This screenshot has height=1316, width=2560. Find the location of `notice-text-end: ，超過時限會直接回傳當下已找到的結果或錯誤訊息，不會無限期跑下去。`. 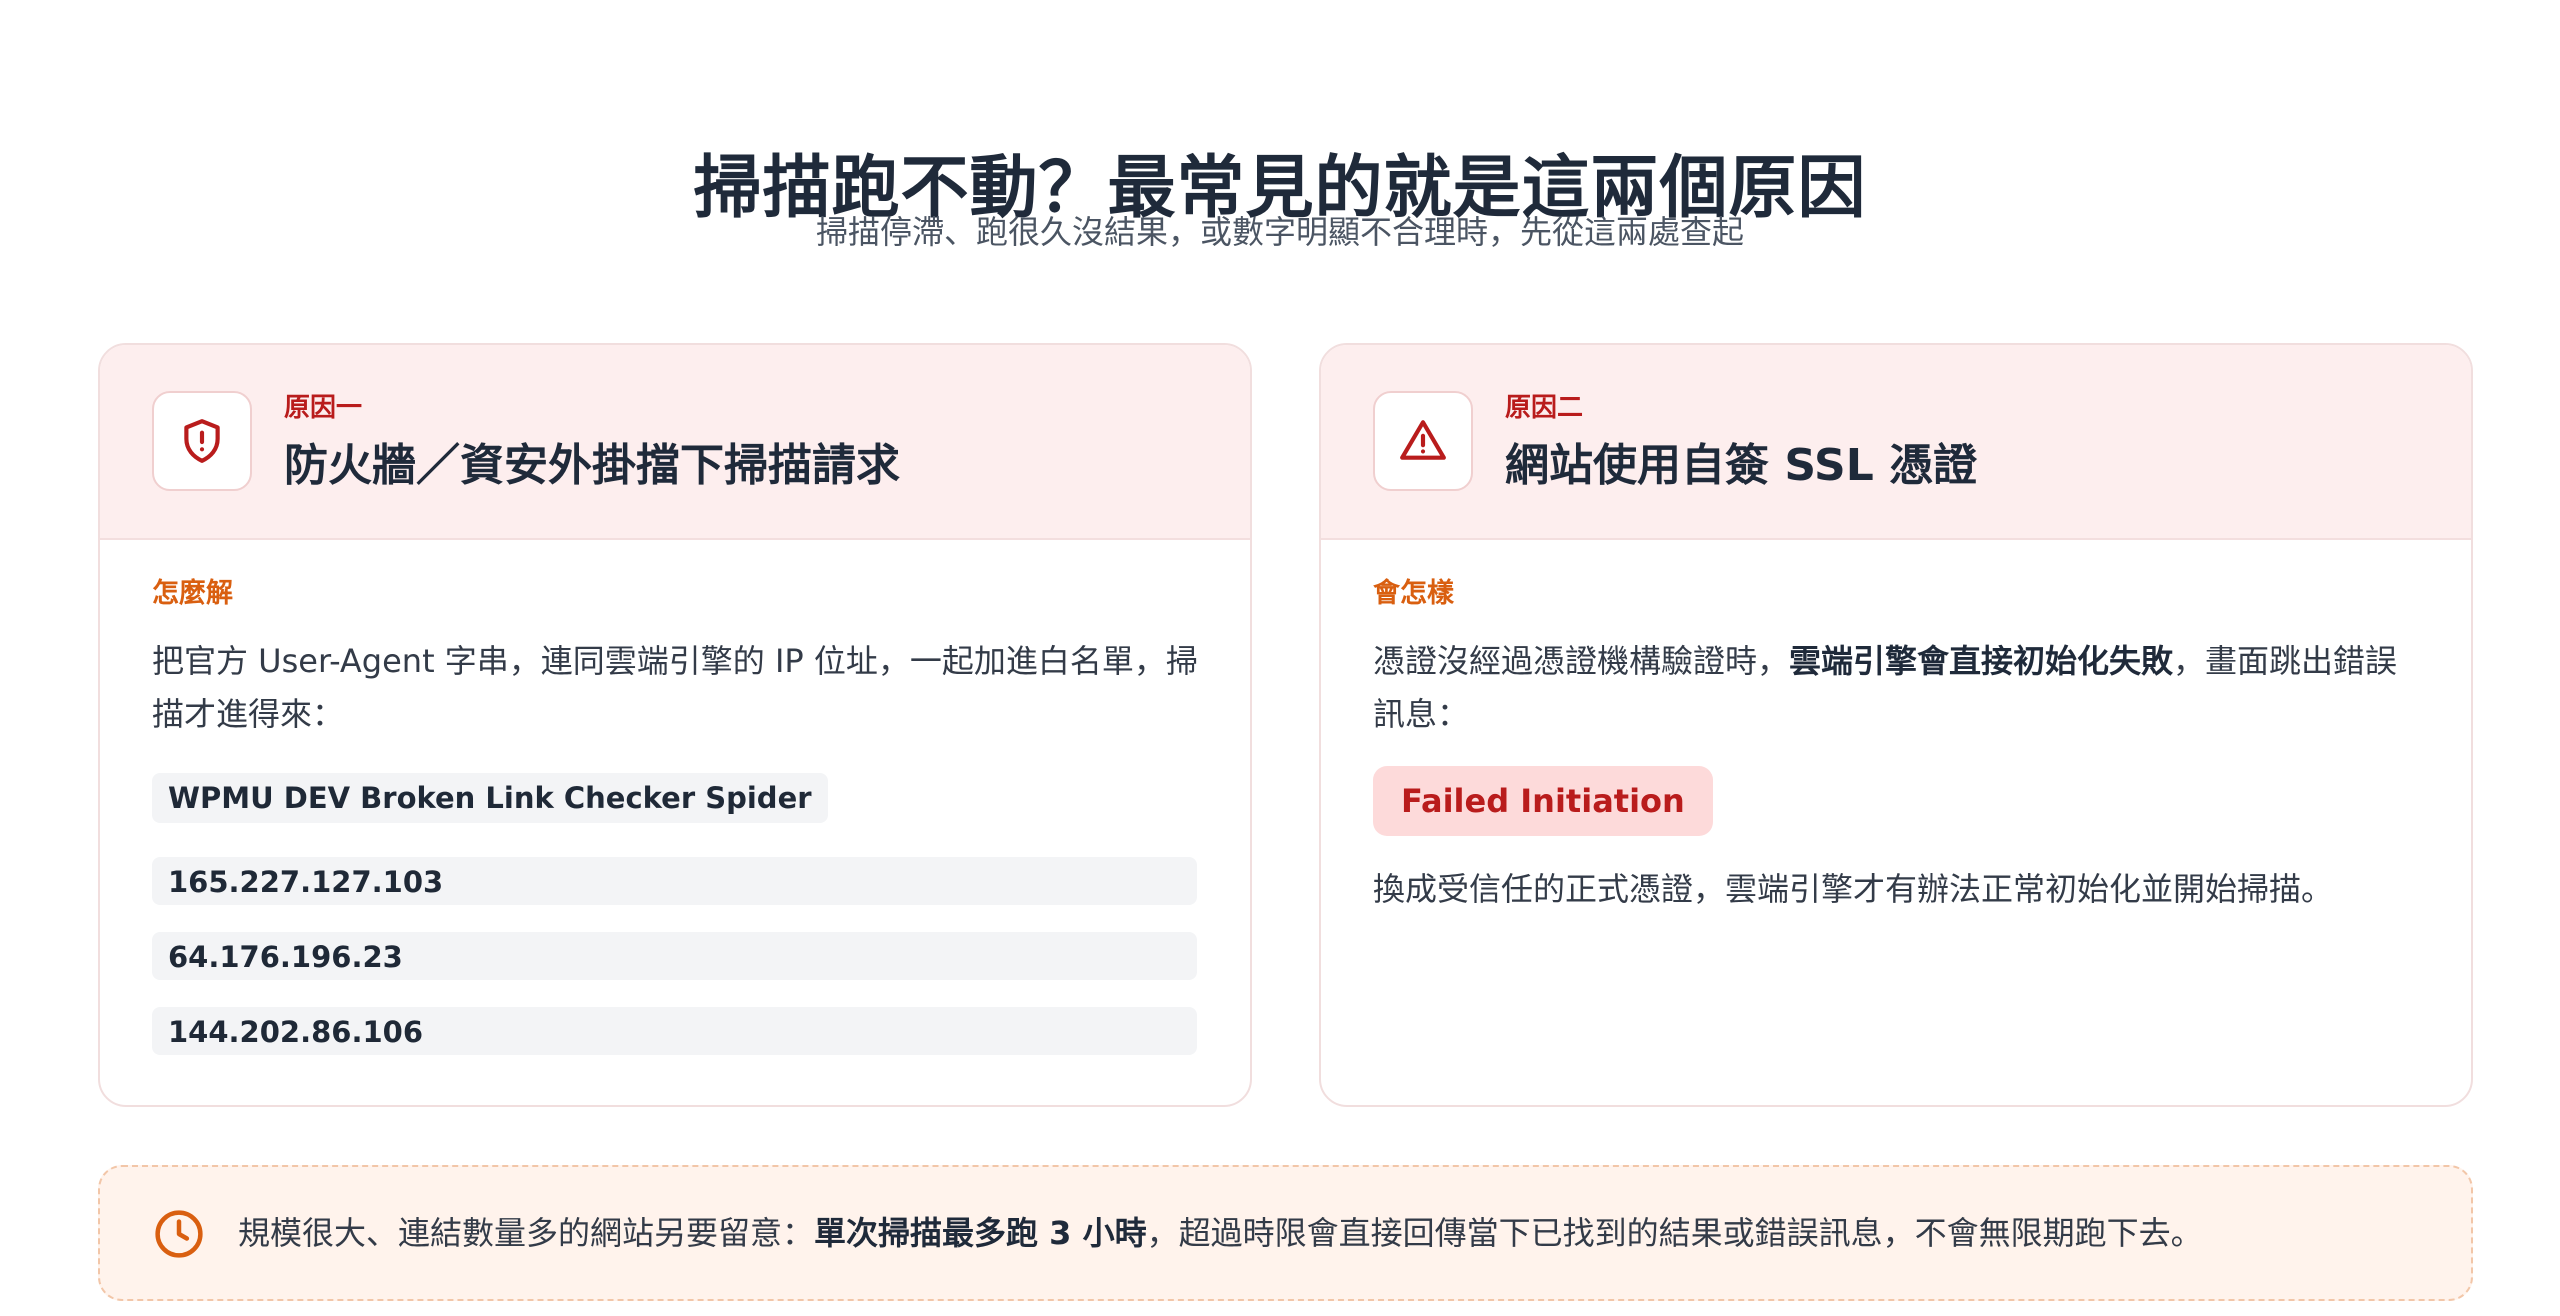

notice-text-end: ，超過時限會直接回傳當下已找到的結果或錯誤訊息，不會無限期跑下去。 is located at coordinates (1674, 1233).